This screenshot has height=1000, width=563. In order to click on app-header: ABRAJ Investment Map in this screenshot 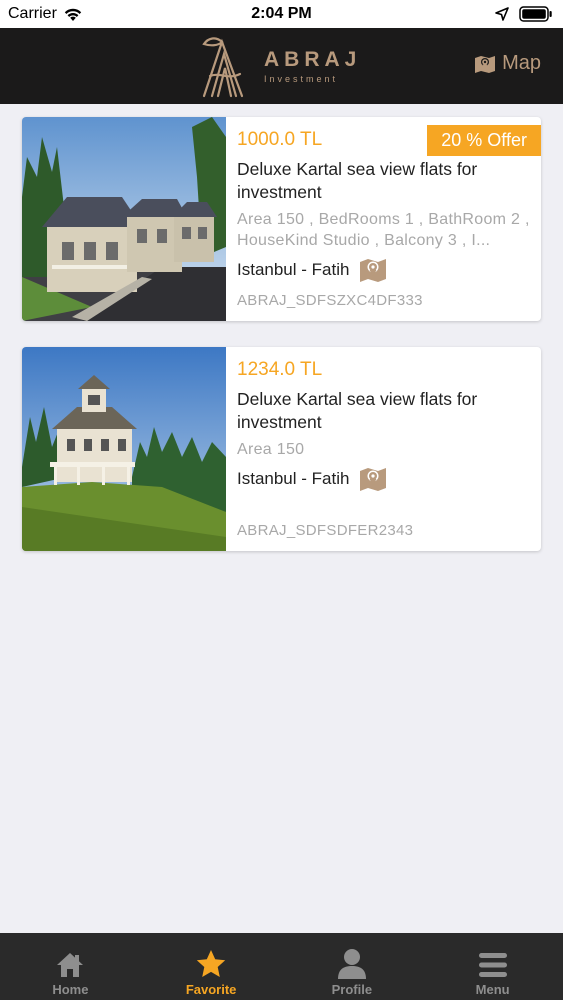, I will do `click(281, 66)`.